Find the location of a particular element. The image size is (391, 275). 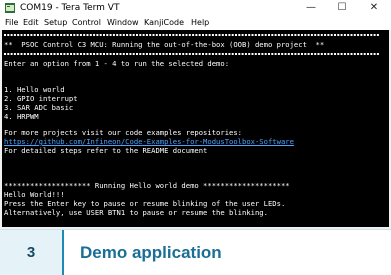

step-number-box: 3 is located at coordinates (32, 252).